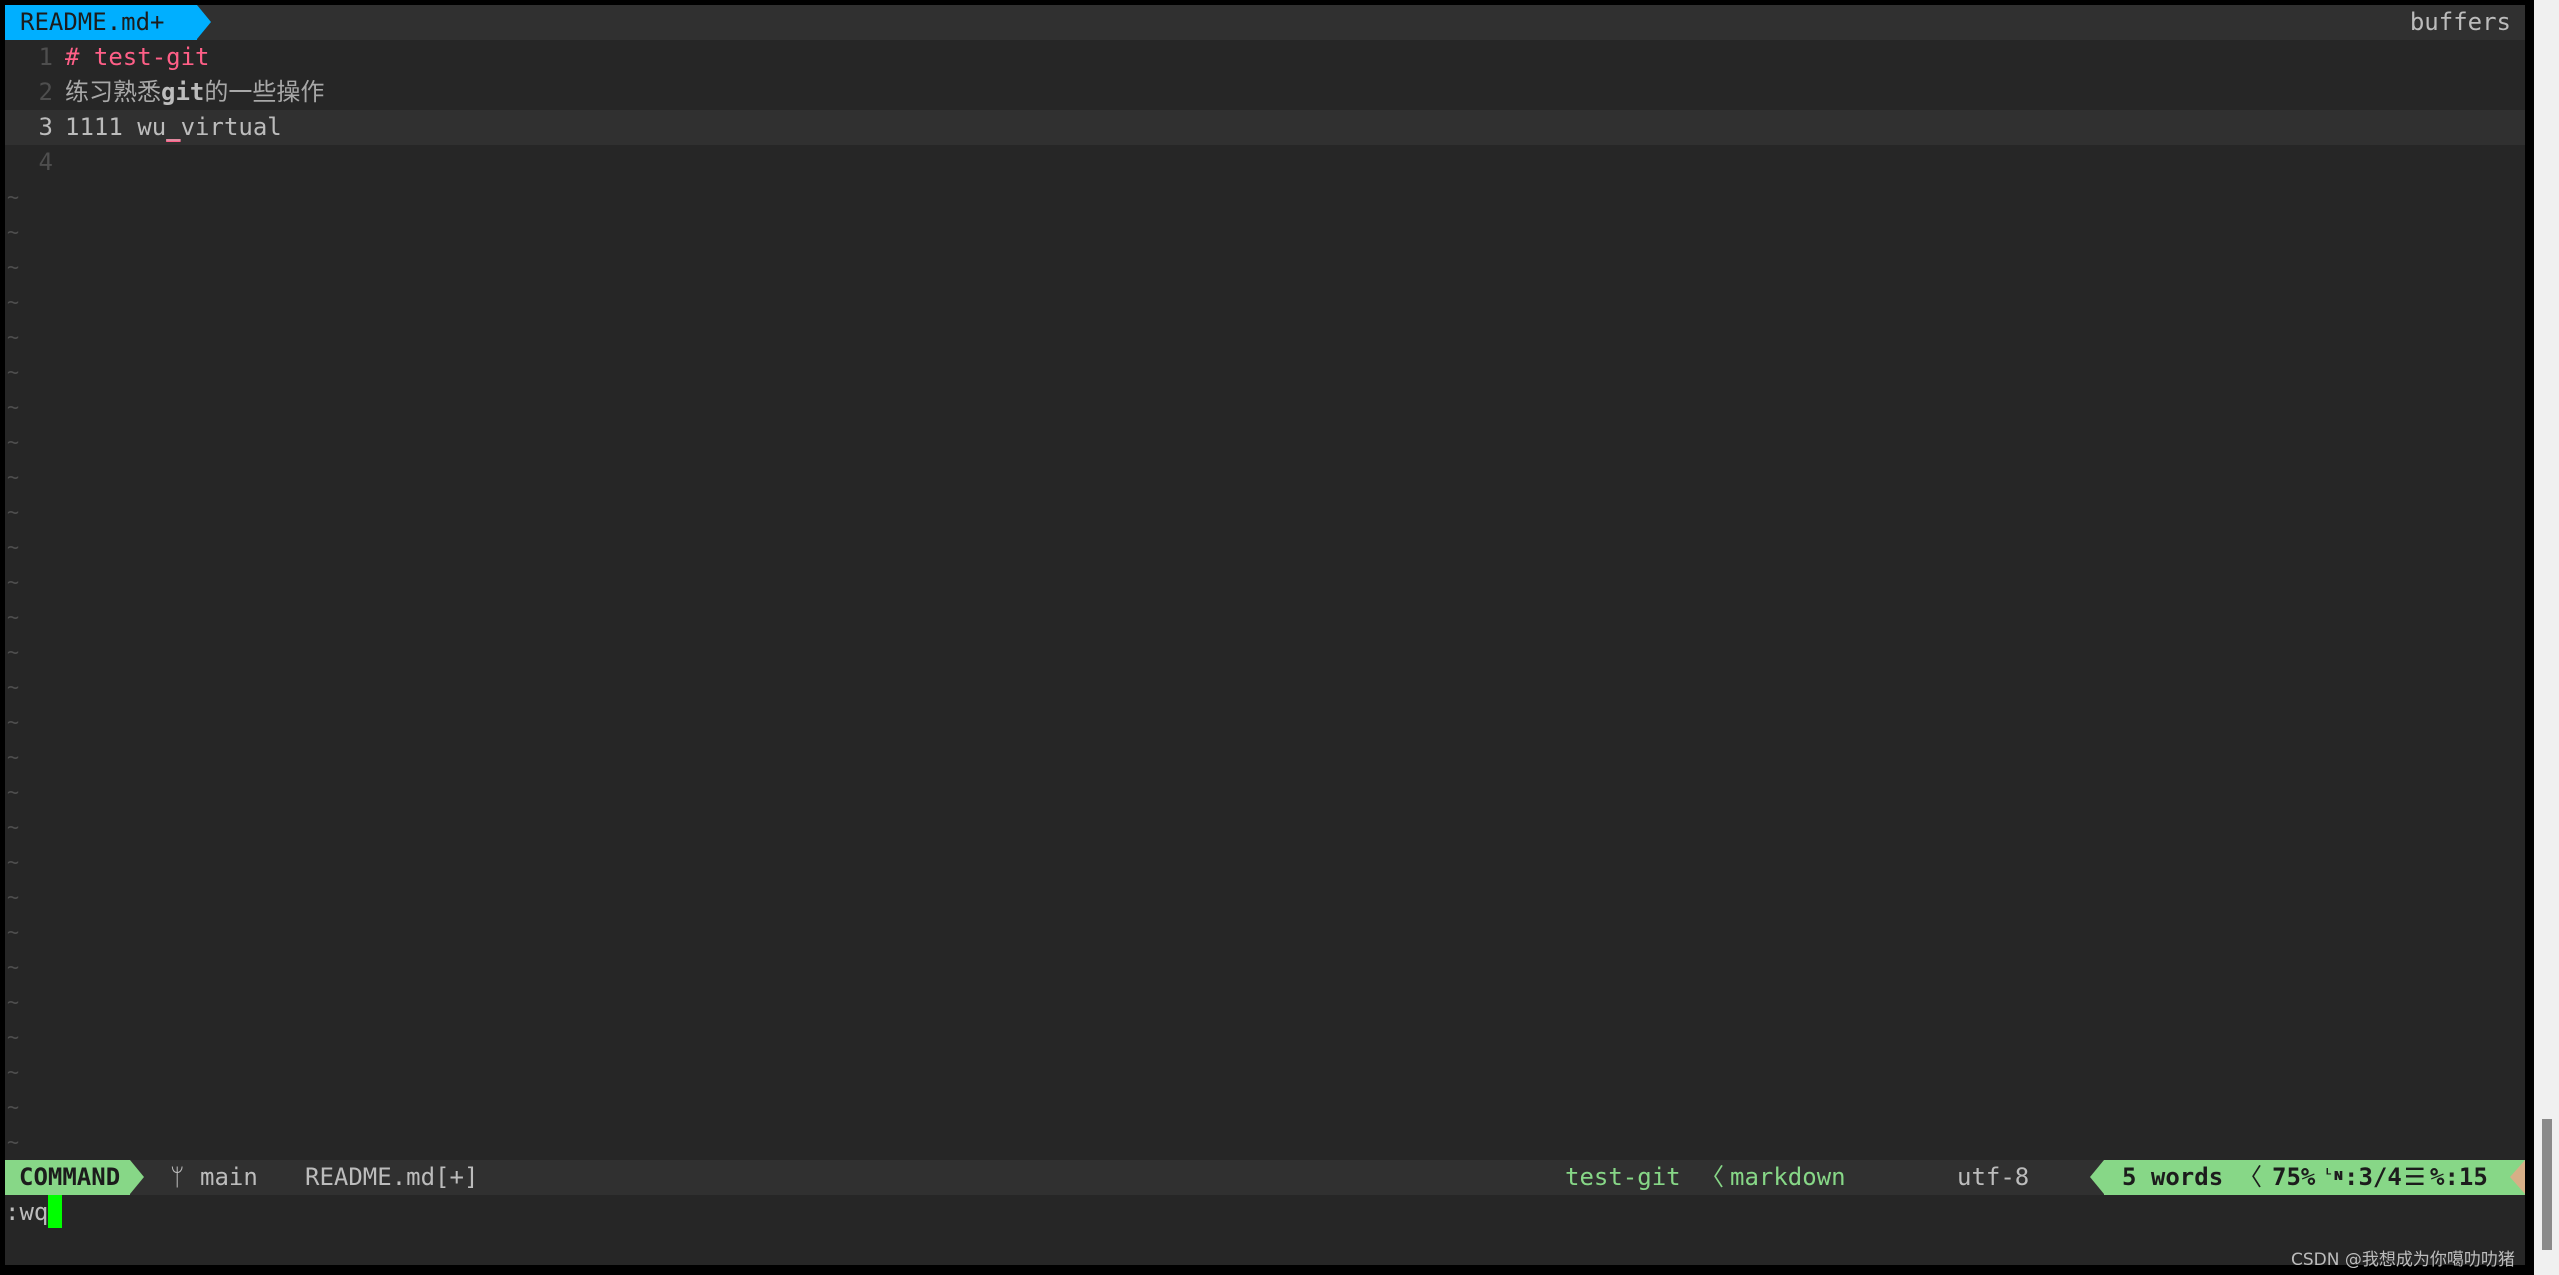  Describe the element at coordinates (204, 22) in the screenshot. I see `tab-arrow-separator` at that location.